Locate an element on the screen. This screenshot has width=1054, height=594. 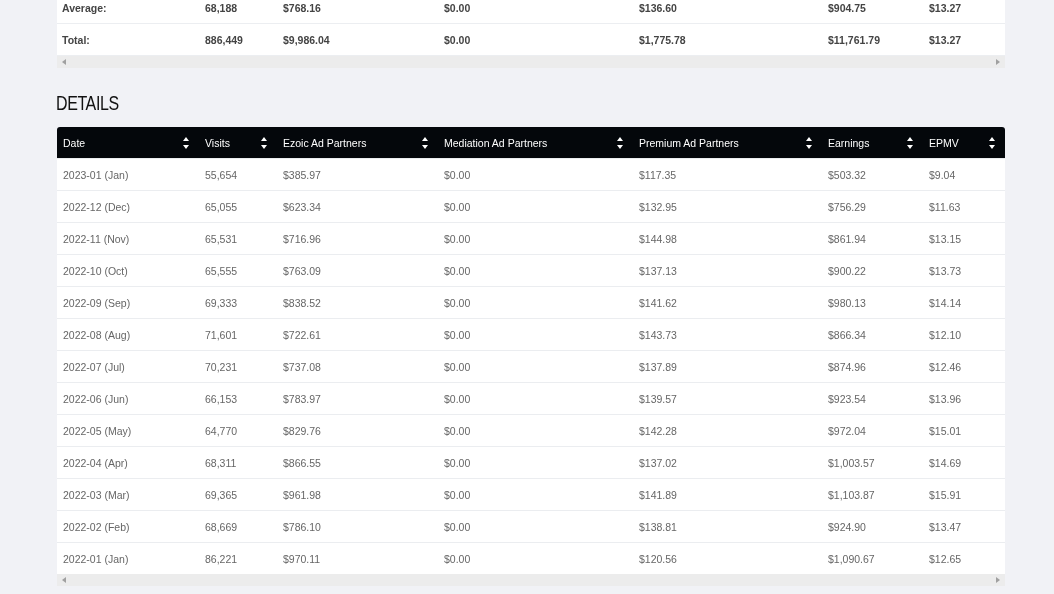
table-cell-text: $924.90 is located at coordinates (847, 526).